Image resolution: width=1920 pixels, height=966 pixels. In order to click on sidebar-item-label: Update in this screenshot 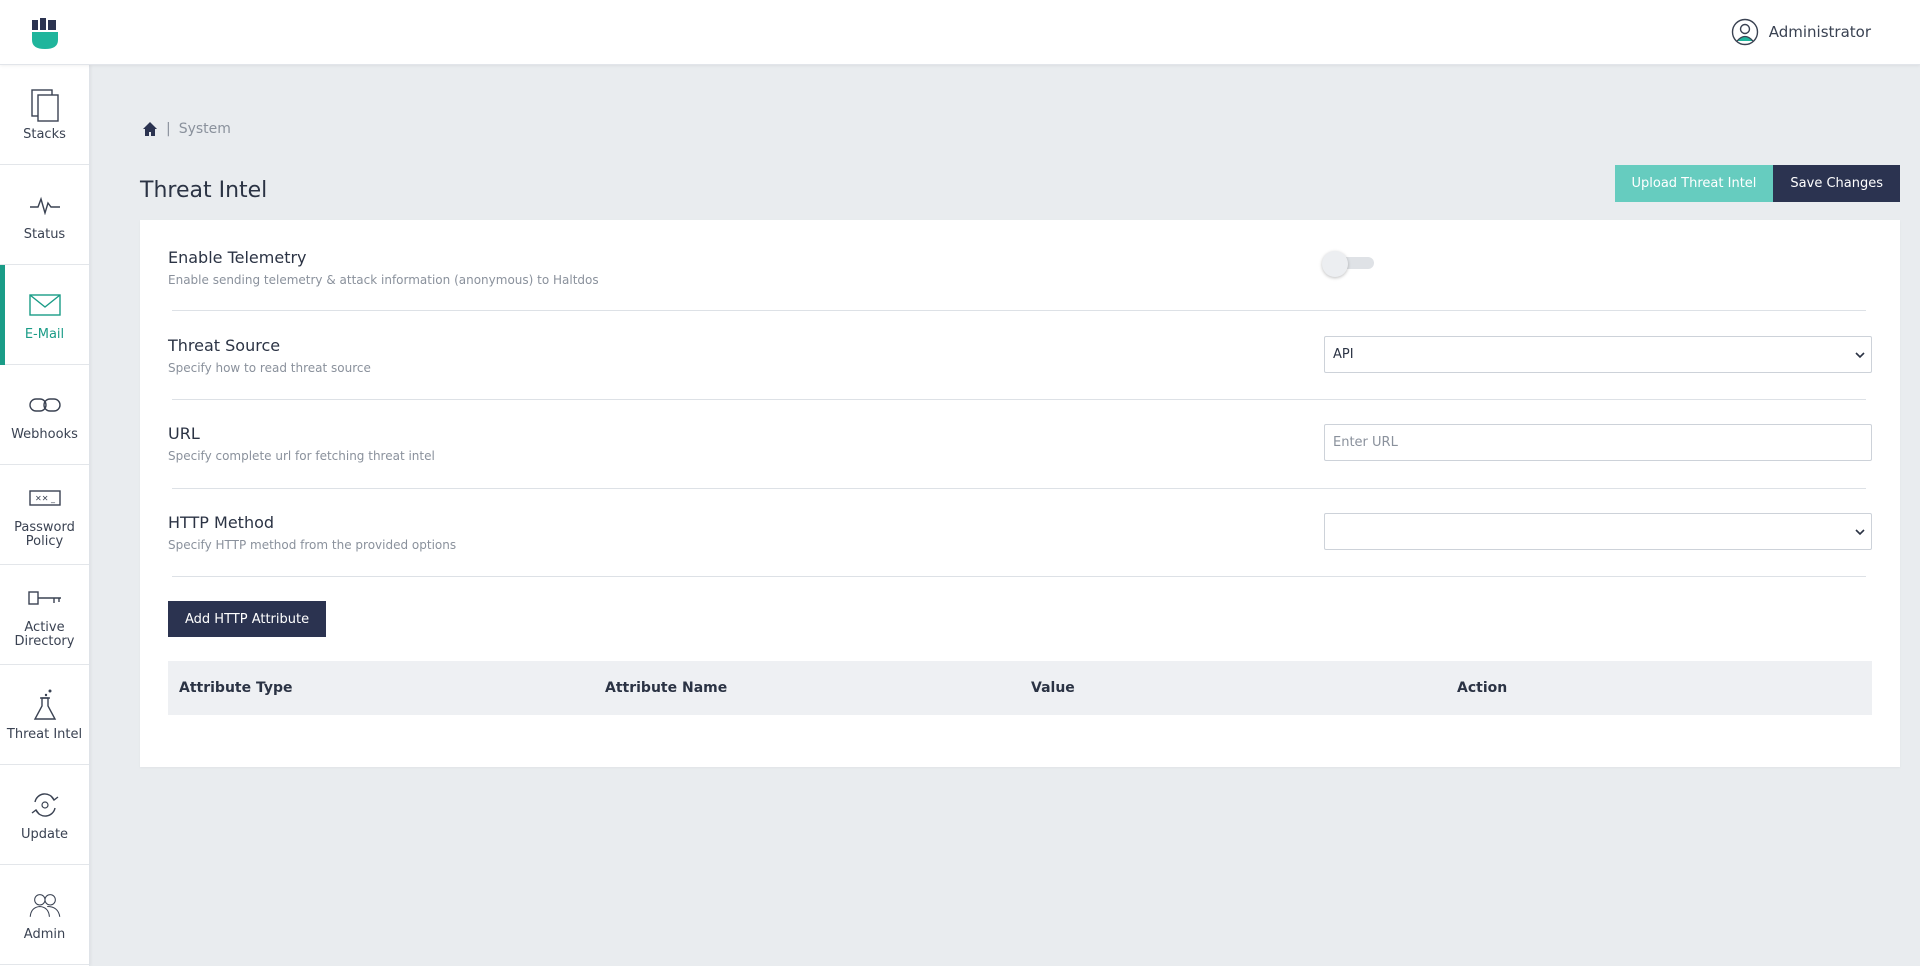, I will do `click(44, 834)`.